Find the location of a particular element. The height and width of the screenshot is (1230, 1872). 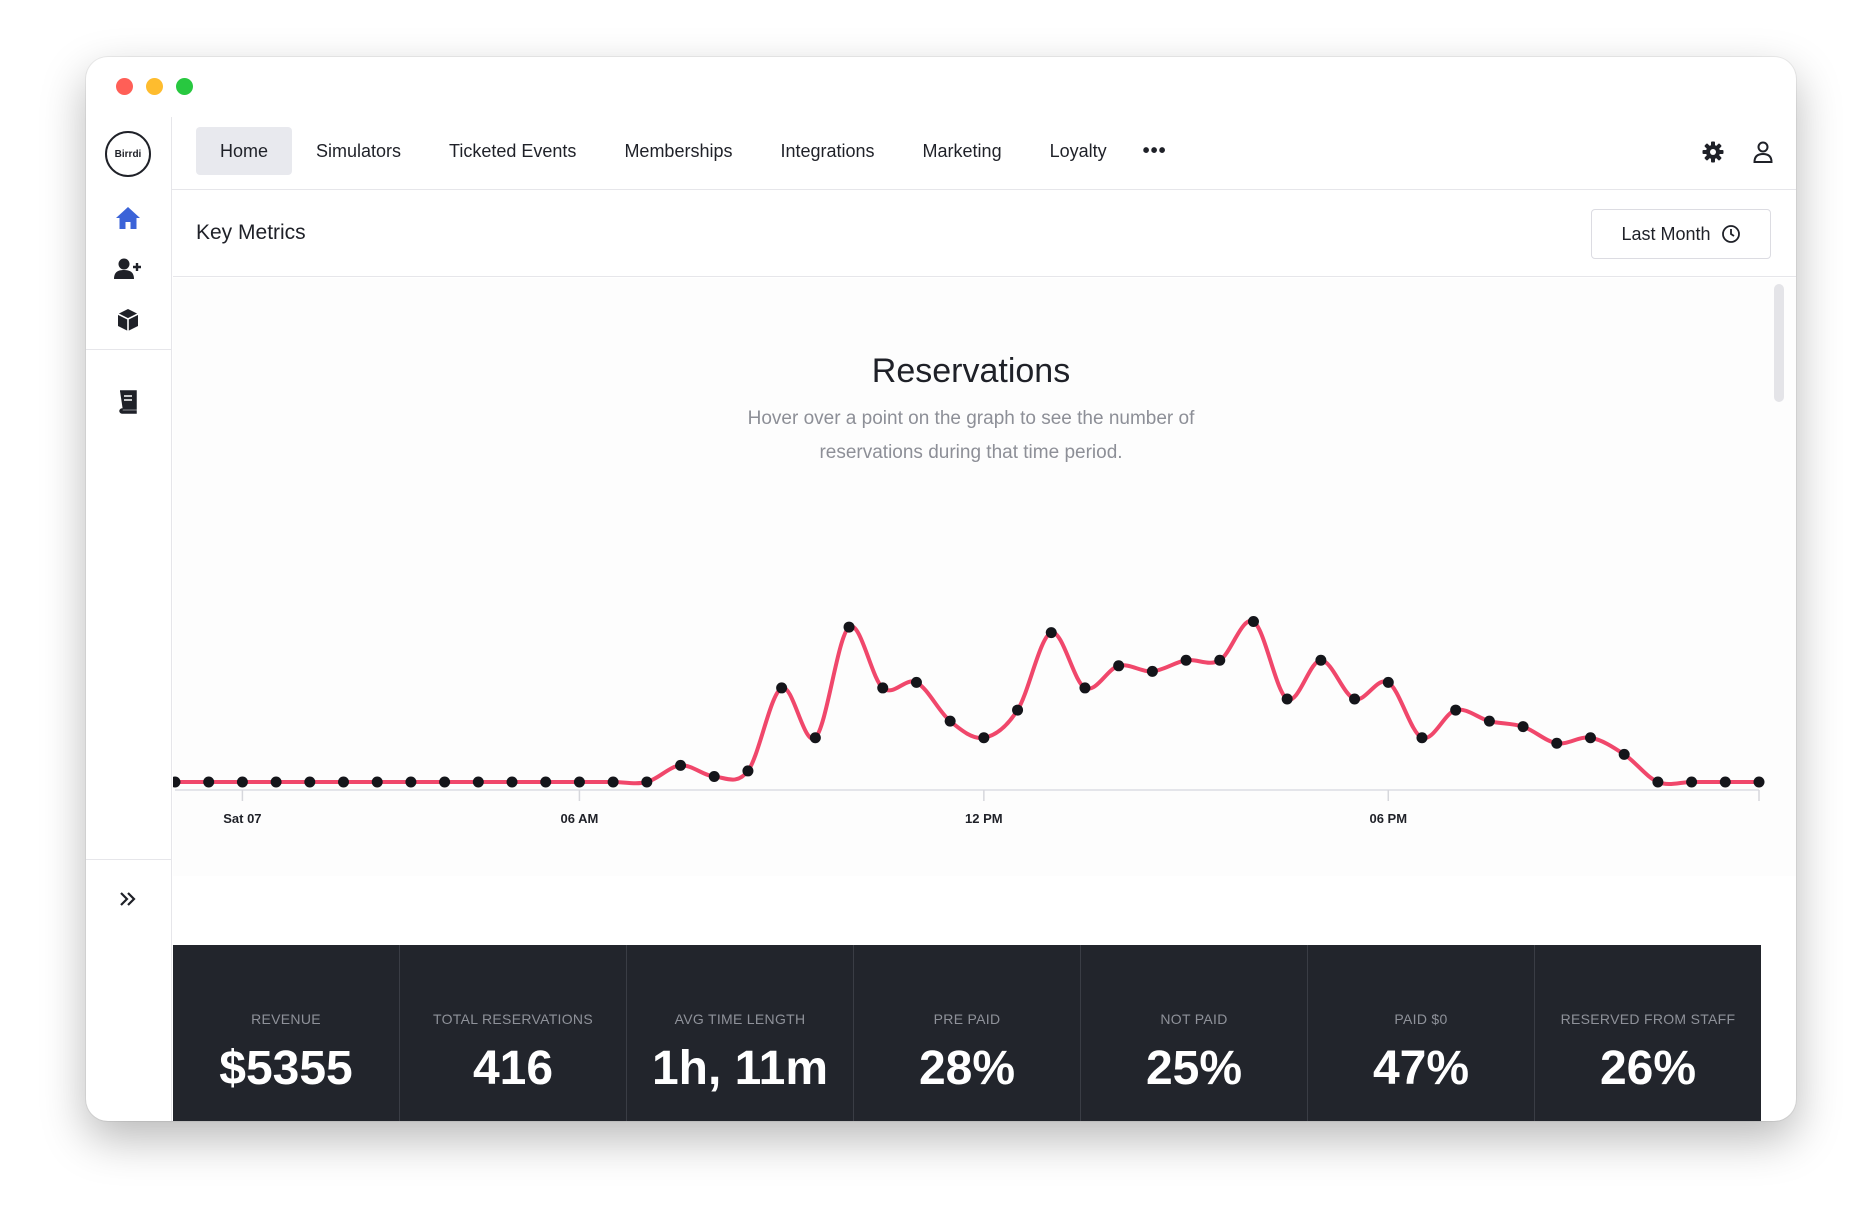

nav-loyalty: Loyalty is located at coordinates (1078, 151).